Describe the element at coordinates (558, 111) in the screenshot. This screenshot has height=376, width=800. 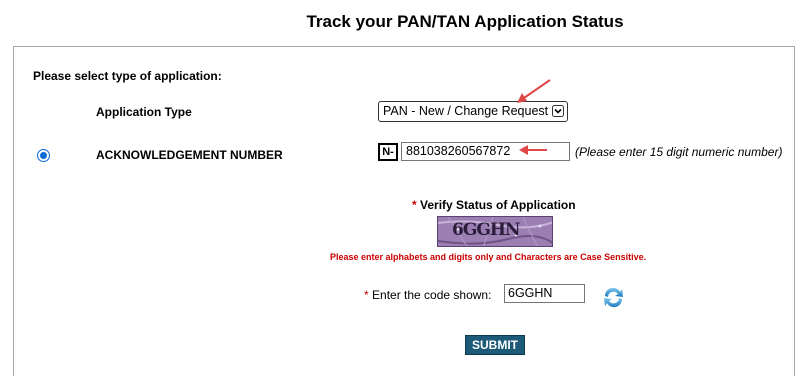
I see `chevron-down-icon` at that location.